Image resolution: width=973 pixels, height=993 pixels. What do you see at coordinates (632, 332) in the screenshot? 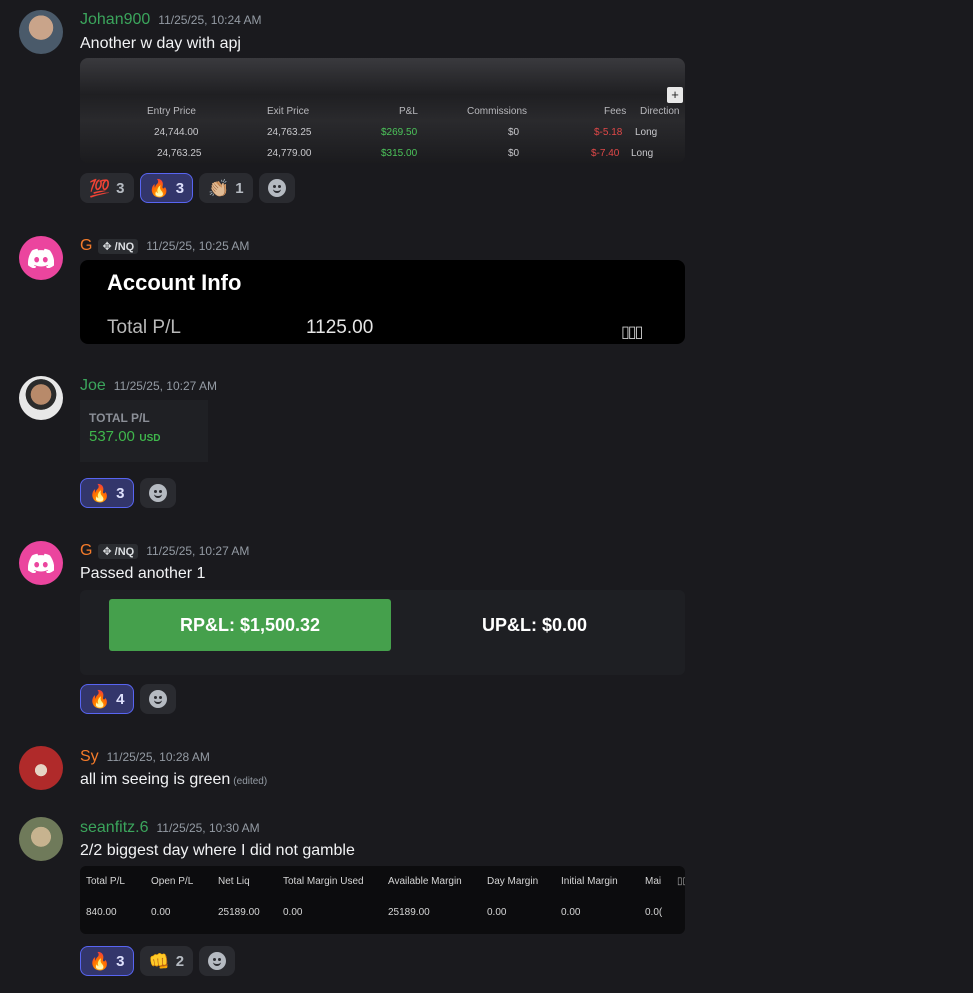
I see `columns-icon: ▯▯▯` at bounding box center [632, 332].